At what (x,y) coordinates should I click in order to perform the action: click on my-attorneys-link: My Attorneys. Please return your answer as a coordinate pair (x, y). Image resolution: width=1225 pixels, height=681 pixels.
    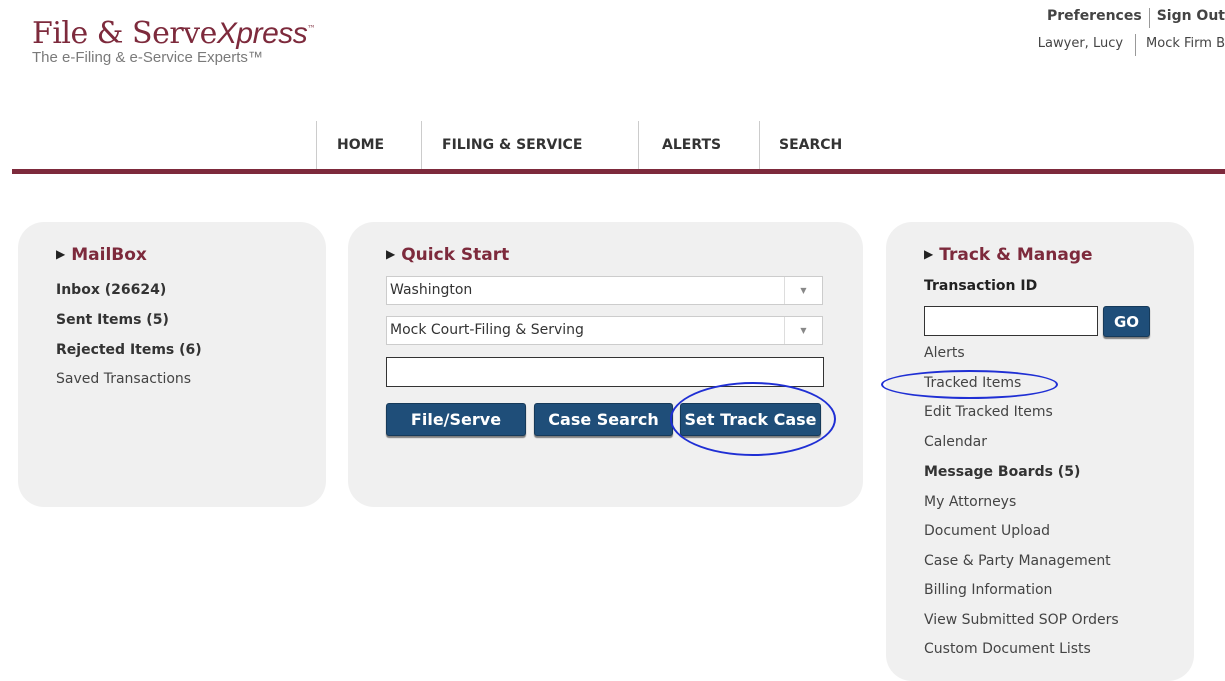
    Looking at the image, I should click on (970, 502).